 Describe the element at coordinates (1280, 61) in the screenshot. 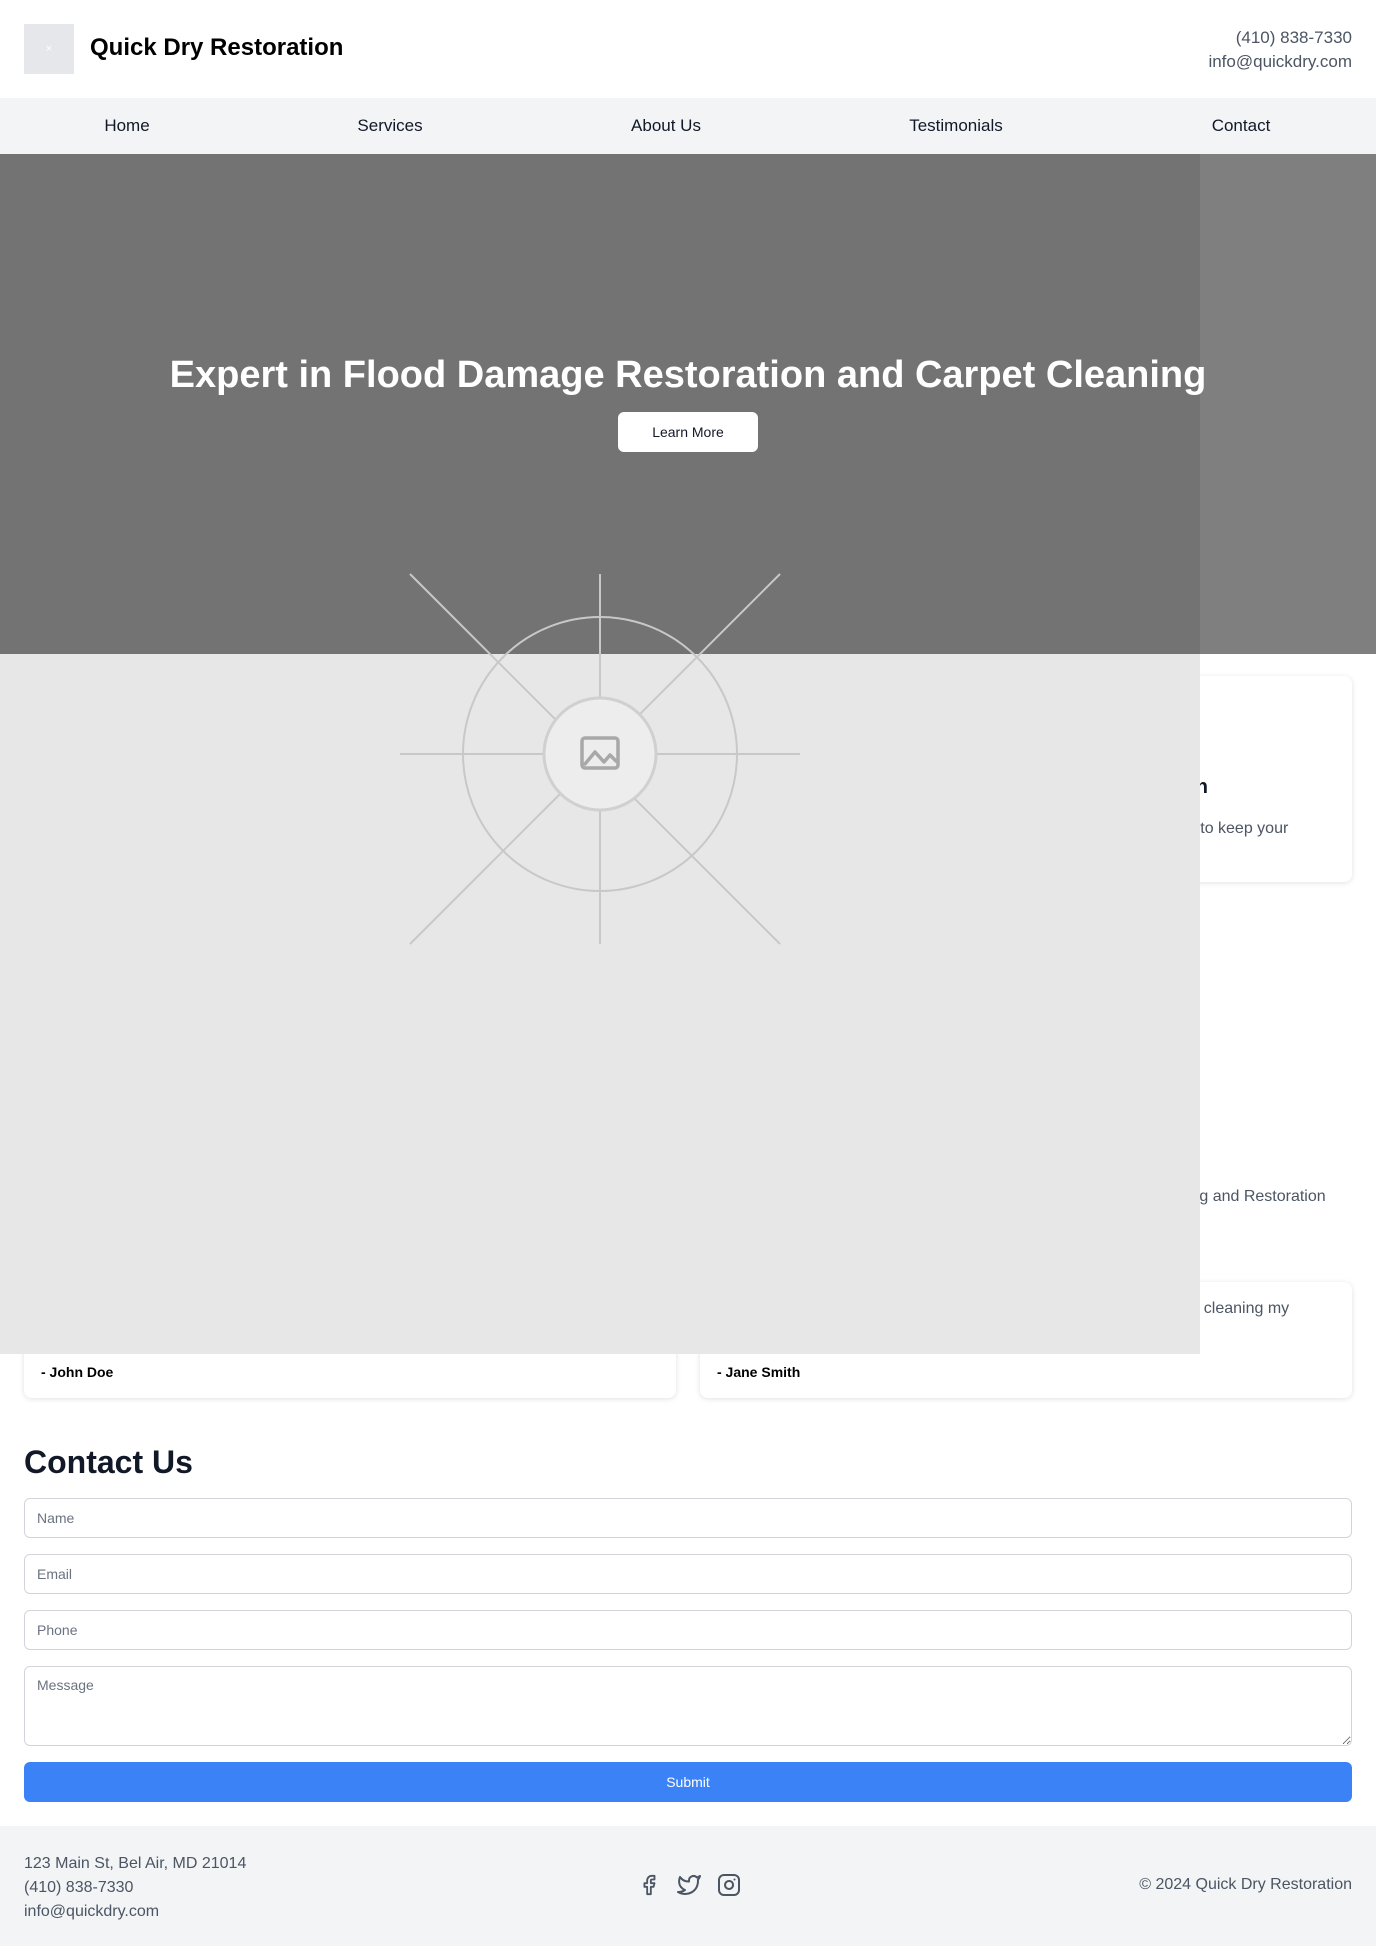

I see `header-email: info@quickdry.com` at that location.